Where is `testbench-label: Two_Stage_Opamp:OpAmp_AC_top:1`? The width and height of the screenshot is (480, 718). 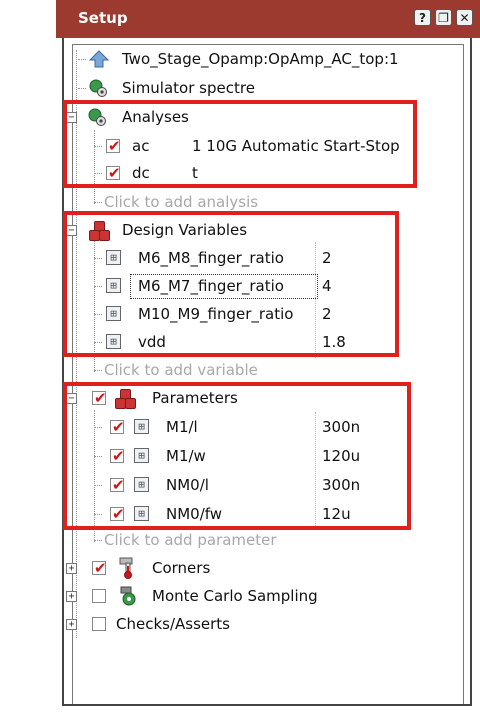
testbench-label: Two_Stage_Opamp:OpAmp_AC_top:1 is located at coordinates (260, 59).